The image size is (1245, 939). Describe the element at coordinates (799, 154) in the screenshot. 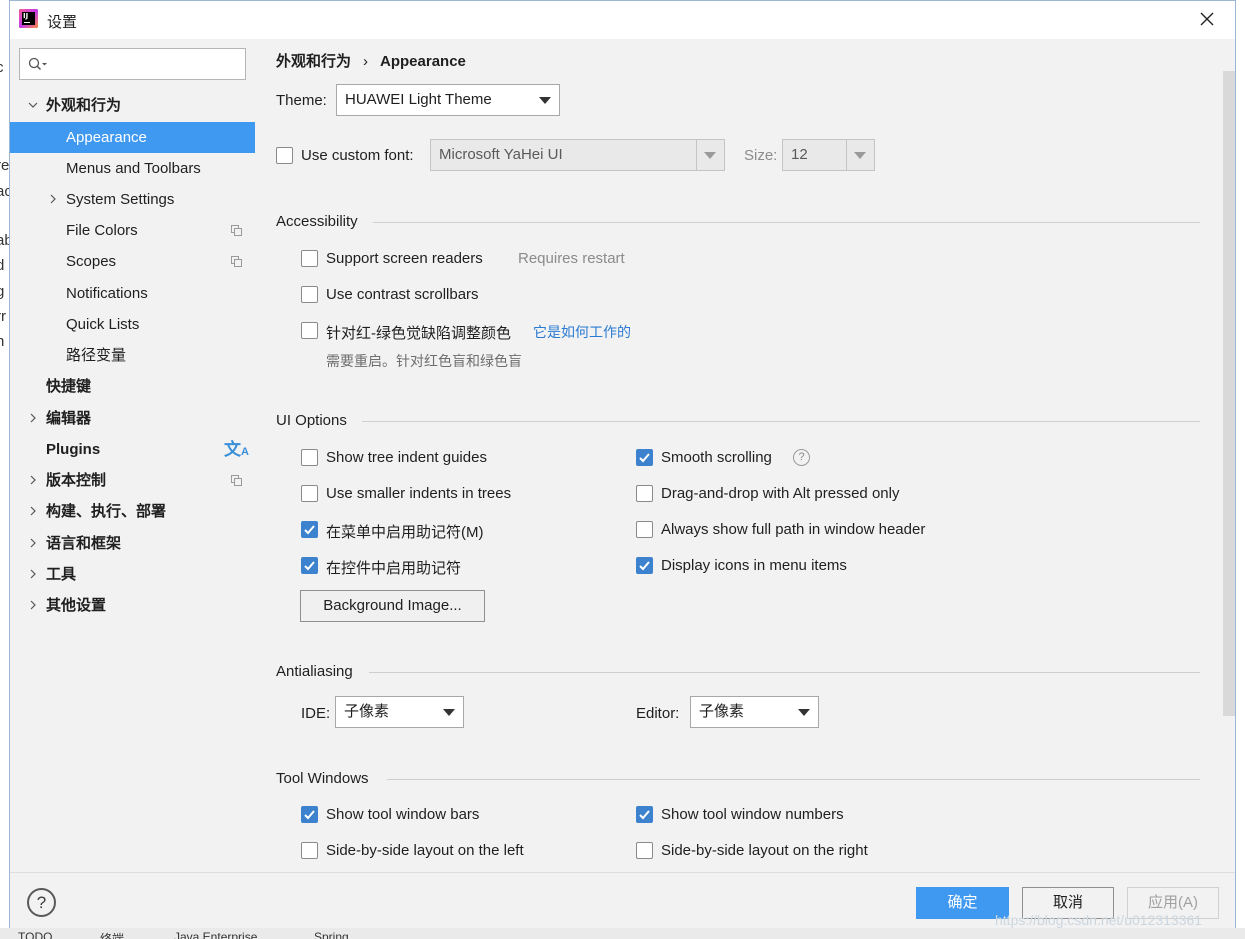

I see `font-size-value: 12` at that location.